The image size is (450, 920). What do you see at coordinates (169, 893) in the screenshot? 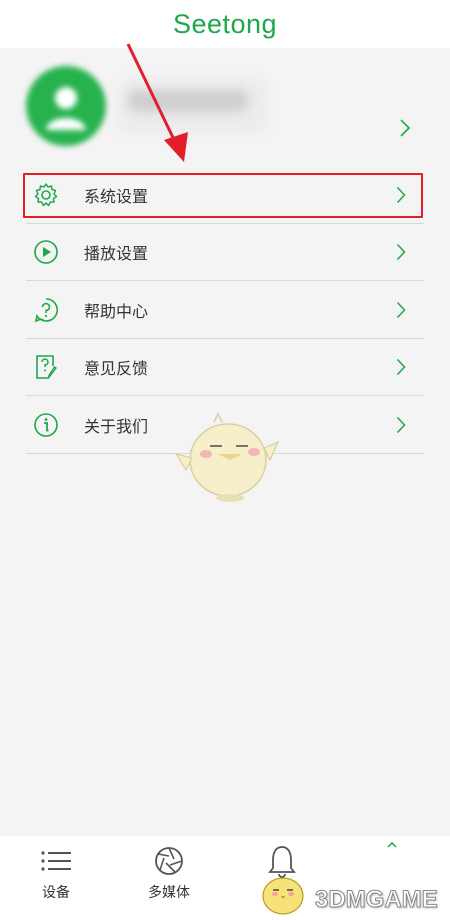
I see `tab-label: 多媒体` at bounding box center [169, 893].